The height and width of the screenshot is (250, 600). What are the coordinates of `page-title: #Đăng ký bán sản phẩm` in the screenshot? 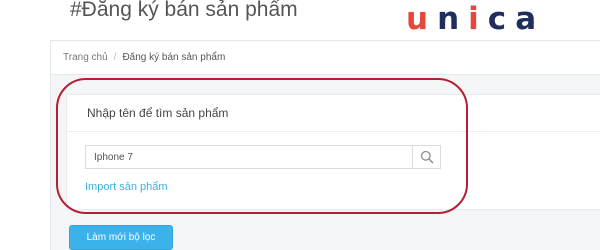 It's located at (184, 10).